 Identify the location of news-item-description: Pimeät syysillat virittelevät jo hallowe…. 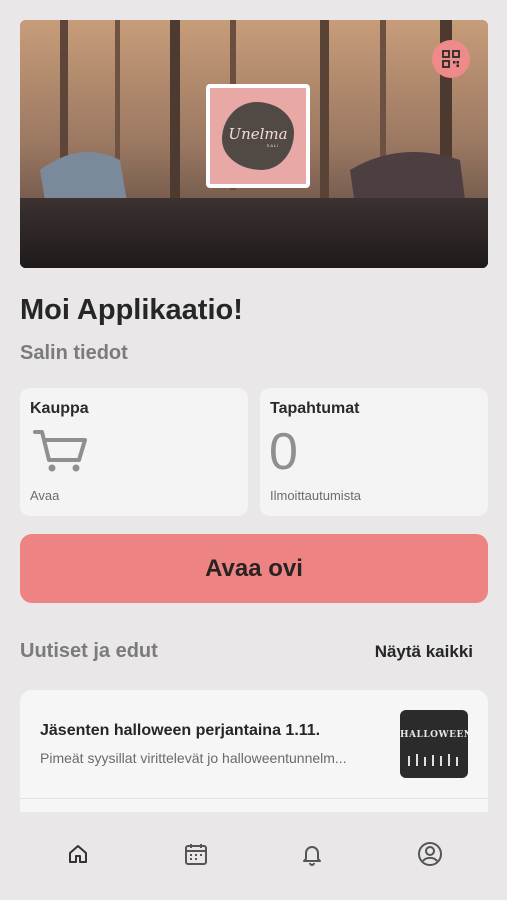
(193, 758).